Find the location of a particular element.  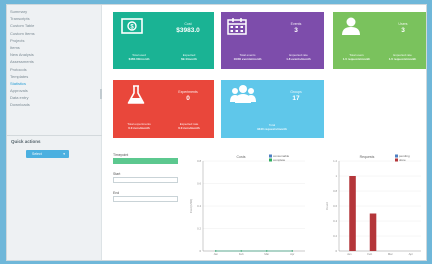

card-events-stat1: Total events 16/30 events/month is located at coordinates (247, 57).